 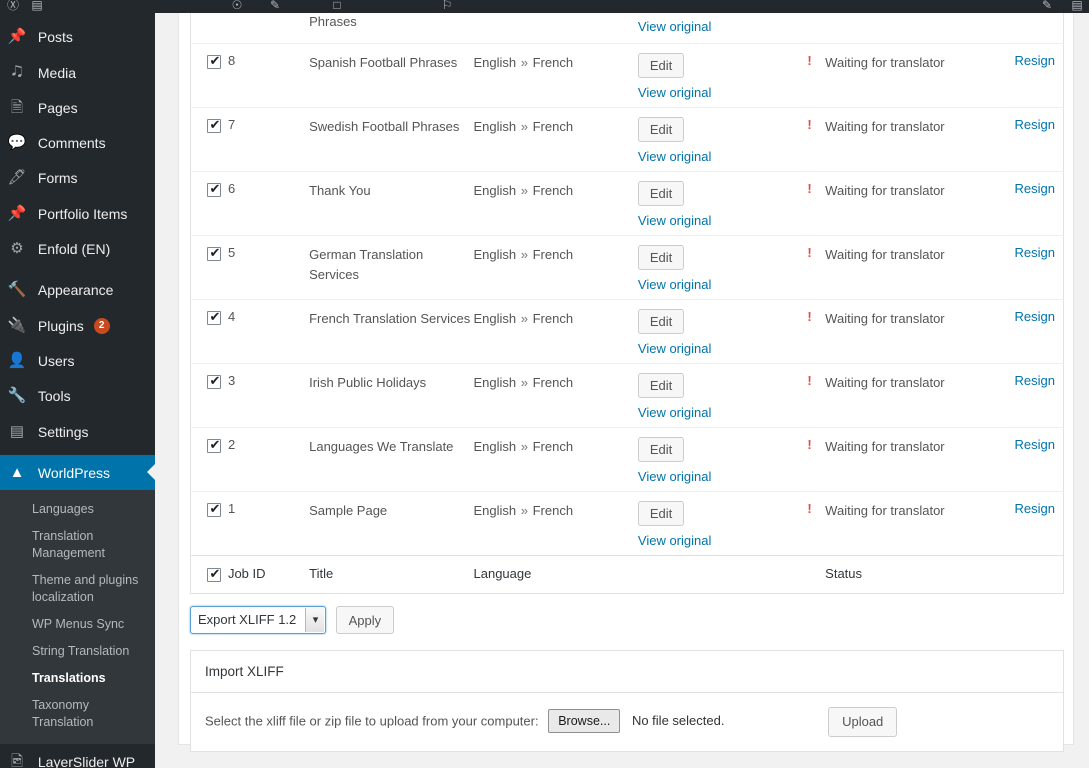 I want to click on row-job-id: 7, so click(x=268, y=138).